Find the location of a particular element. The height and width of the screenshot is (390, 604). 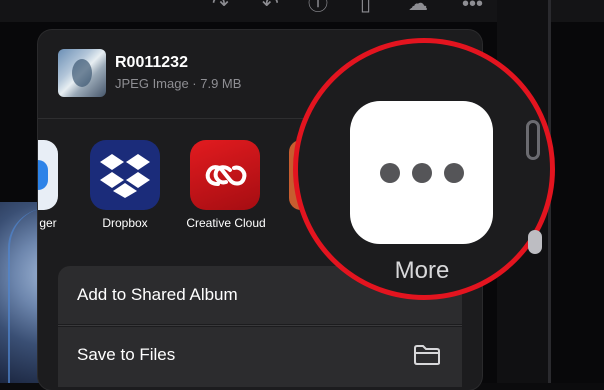

dropbox-icon is located at coordinates (125, 176).